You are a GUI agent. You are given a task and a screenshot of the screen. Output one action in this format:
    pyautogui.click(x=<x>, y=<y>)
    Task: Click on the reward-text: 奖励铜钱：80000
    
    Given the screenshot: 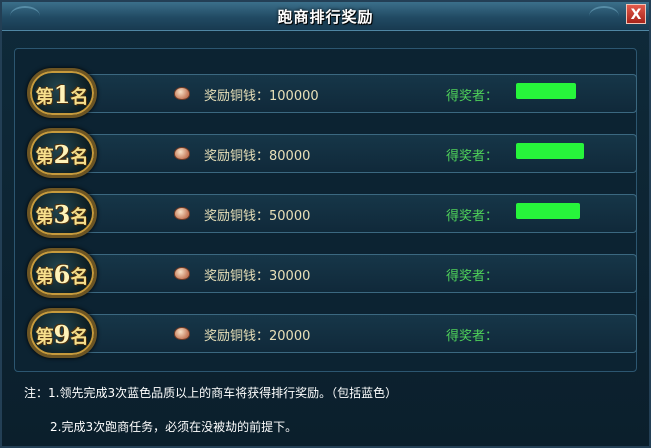 What is the action you would take?
    pyautogui.click(x=257, y=154)
    